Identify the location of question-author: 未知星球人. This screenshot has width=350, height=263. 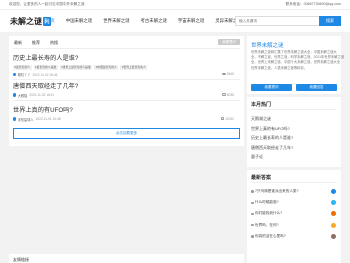
(26, 119).